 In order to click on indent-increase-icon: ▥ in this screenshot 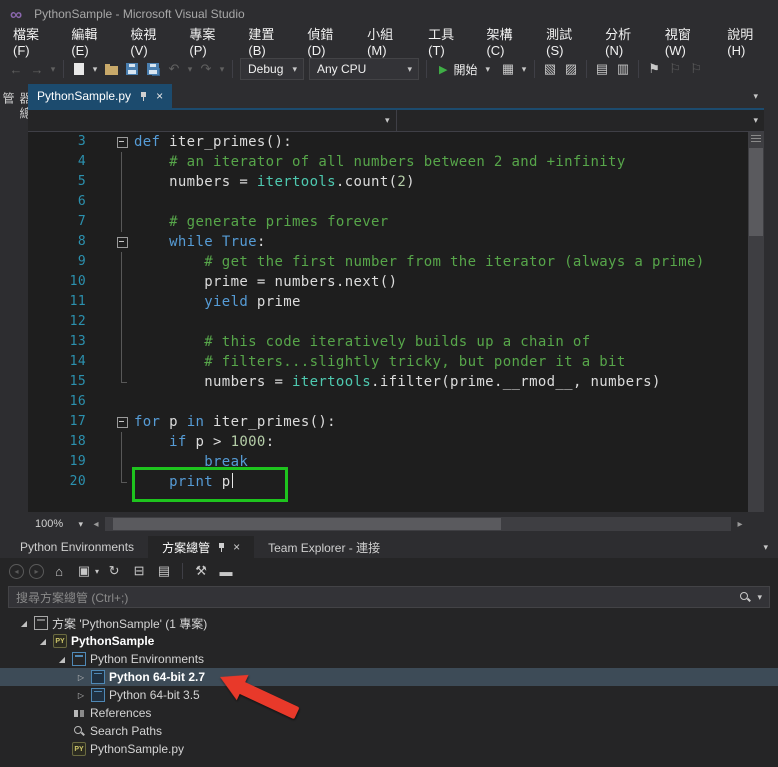, I will do `click(623, 69)`.